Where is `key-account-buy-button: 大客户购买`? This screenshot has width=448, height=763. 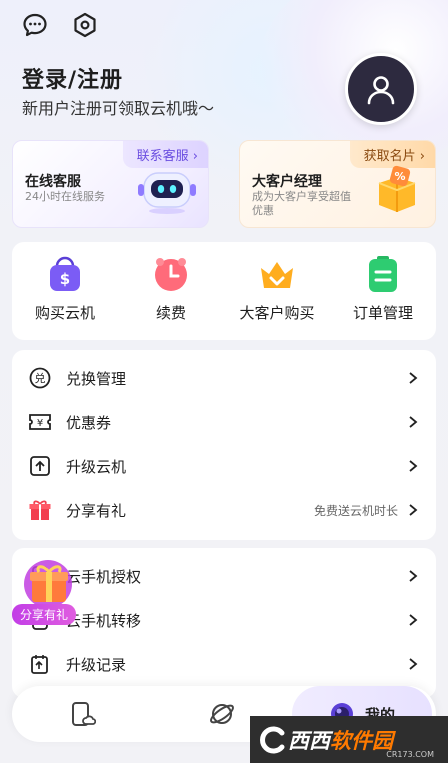
key-account-buy-button: 大客户购买 is located at coordinates (277, 288).